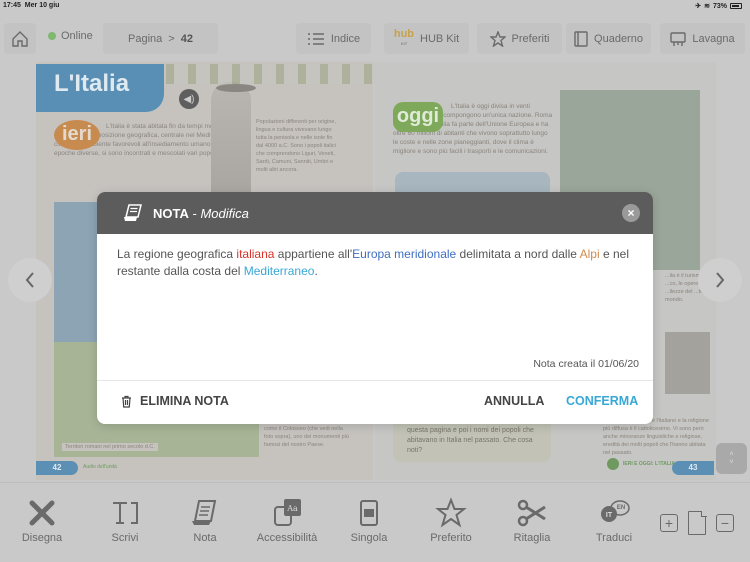 Image resolution: width=750 pixels, height=562 pixels. I want to click on tool-singola: Singola, so click(369, 520).